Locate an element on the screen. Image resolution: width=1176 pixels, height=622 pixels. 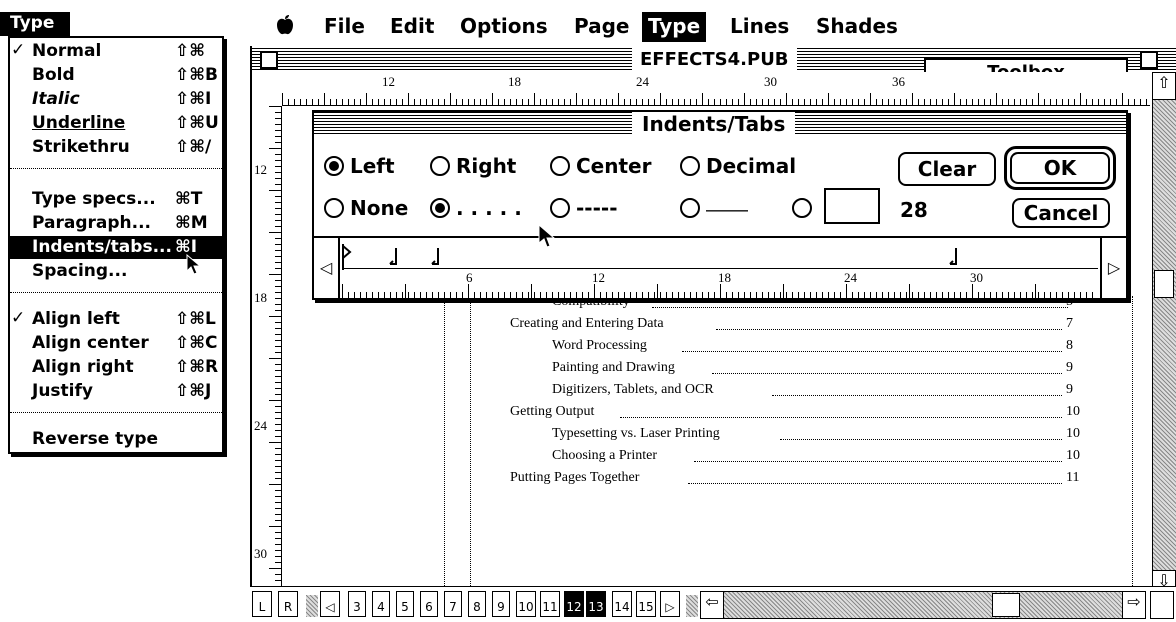
menu-edit: Edit is located at coordinates (412, 27).